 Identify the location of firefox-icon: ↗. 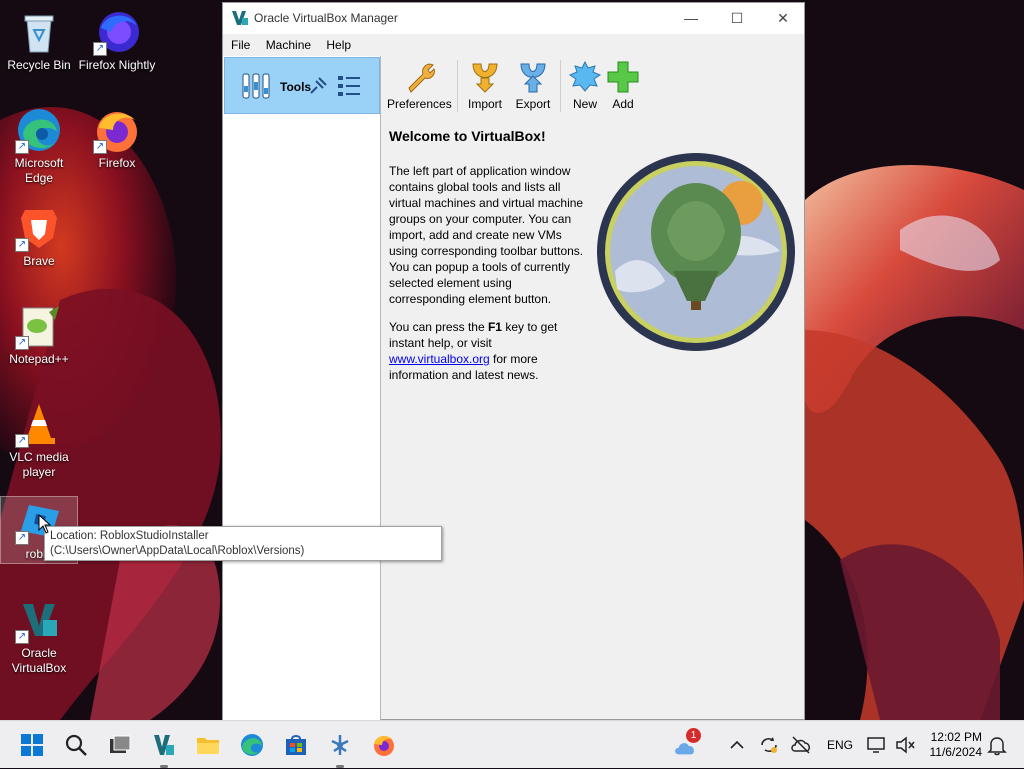
(117, 130).